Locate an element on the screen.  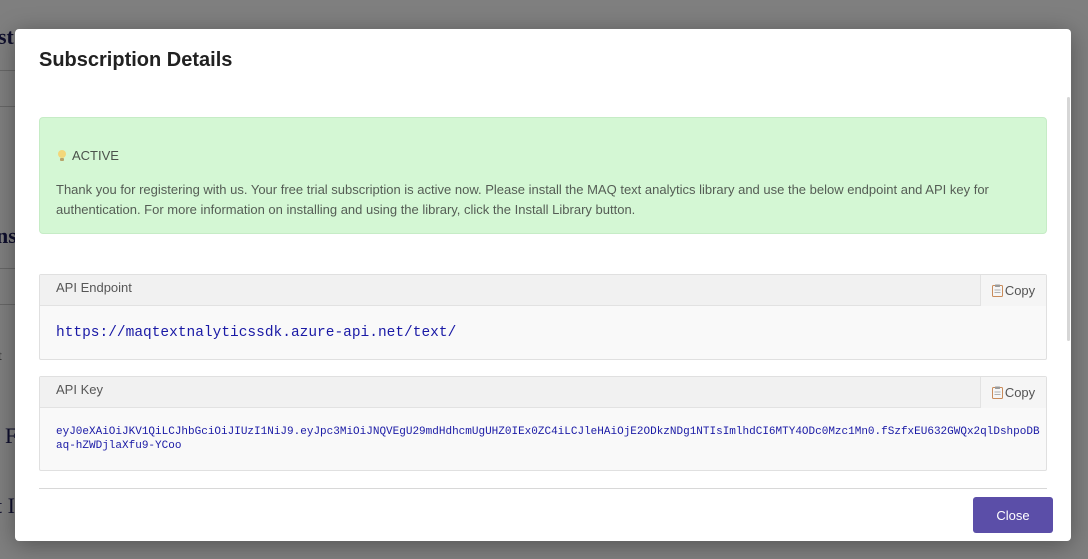
copy-endpoint-button: Copy is located at coordinates (1013, 290).